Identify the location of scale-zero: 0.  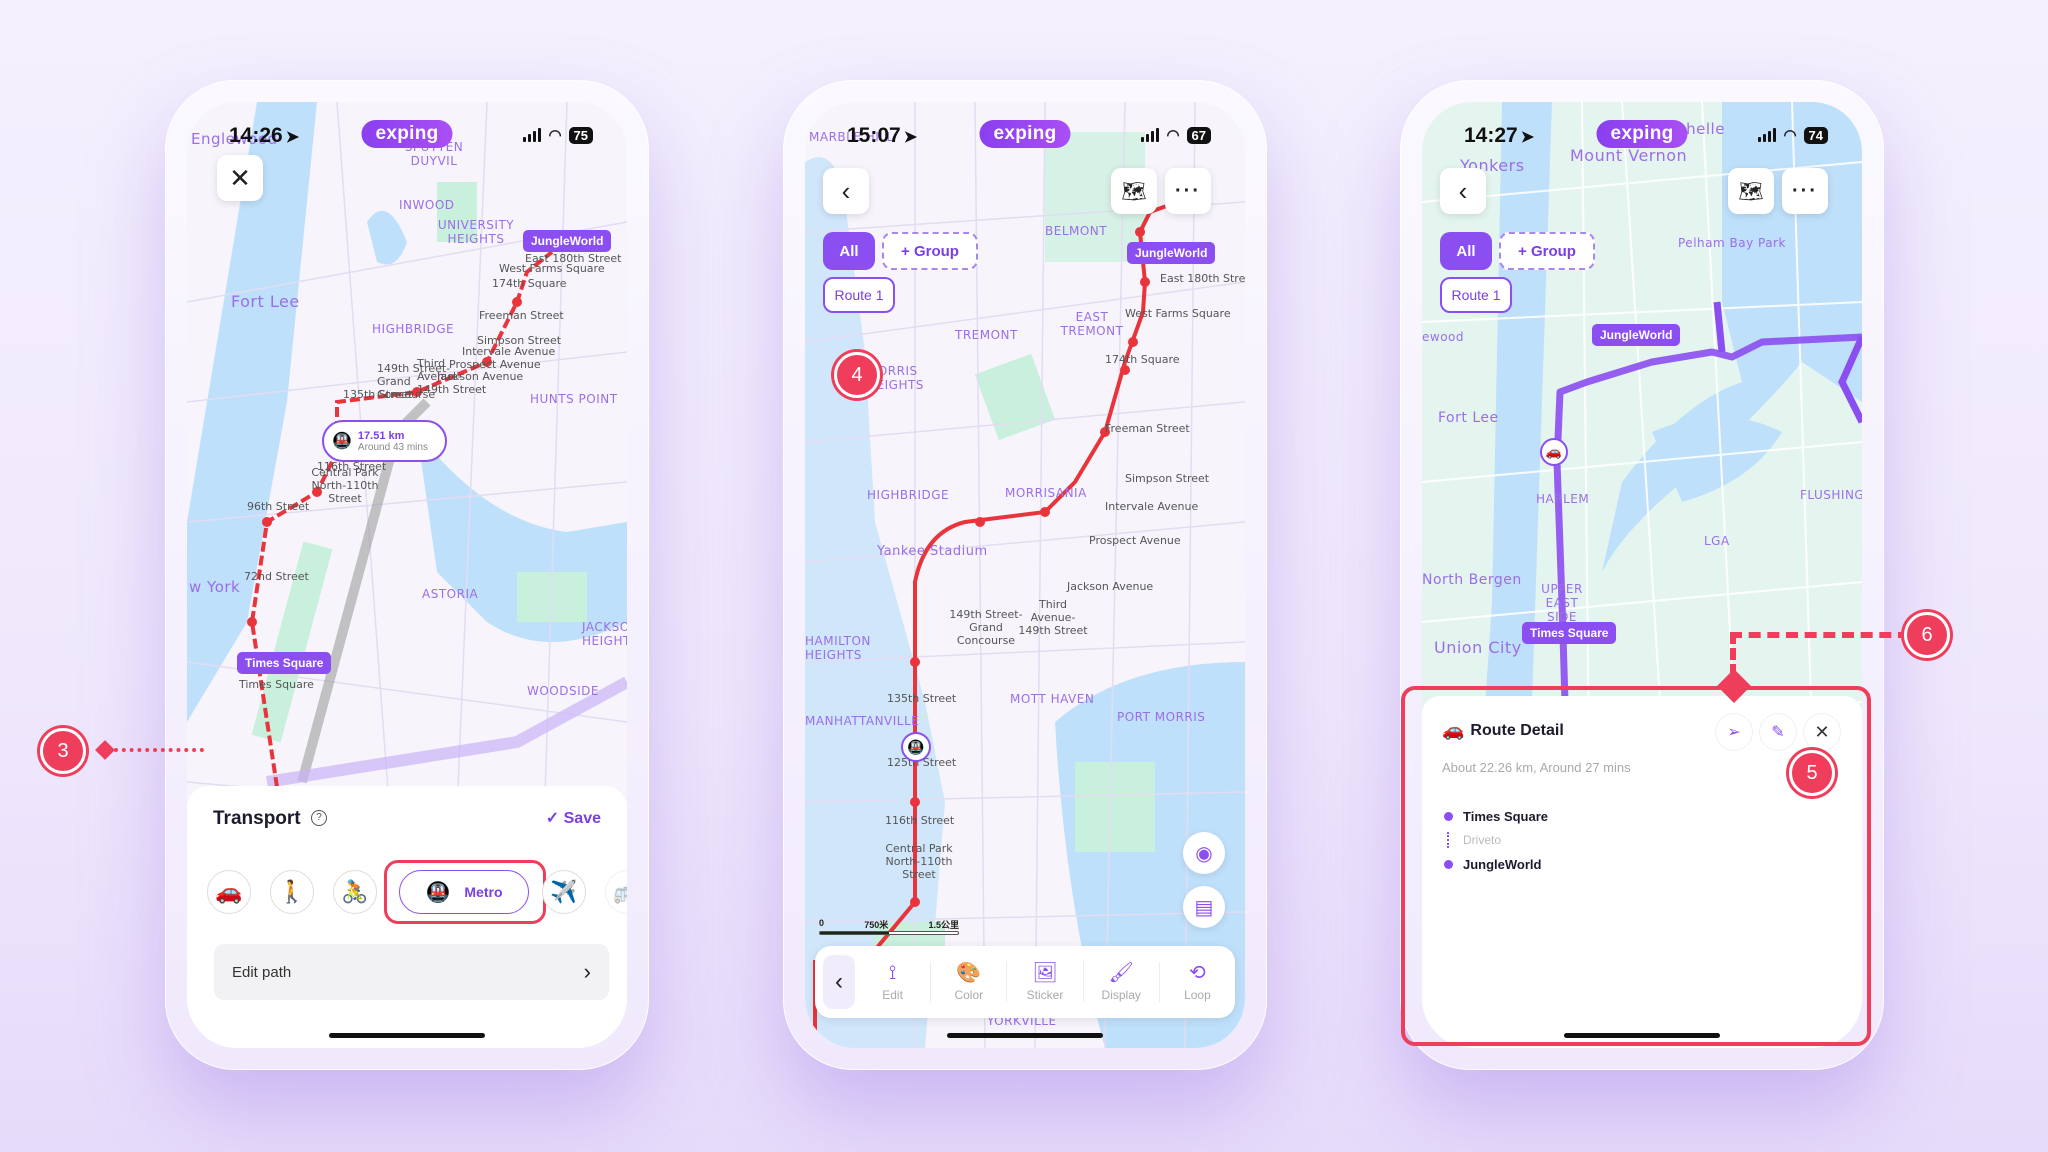
(822, 923).